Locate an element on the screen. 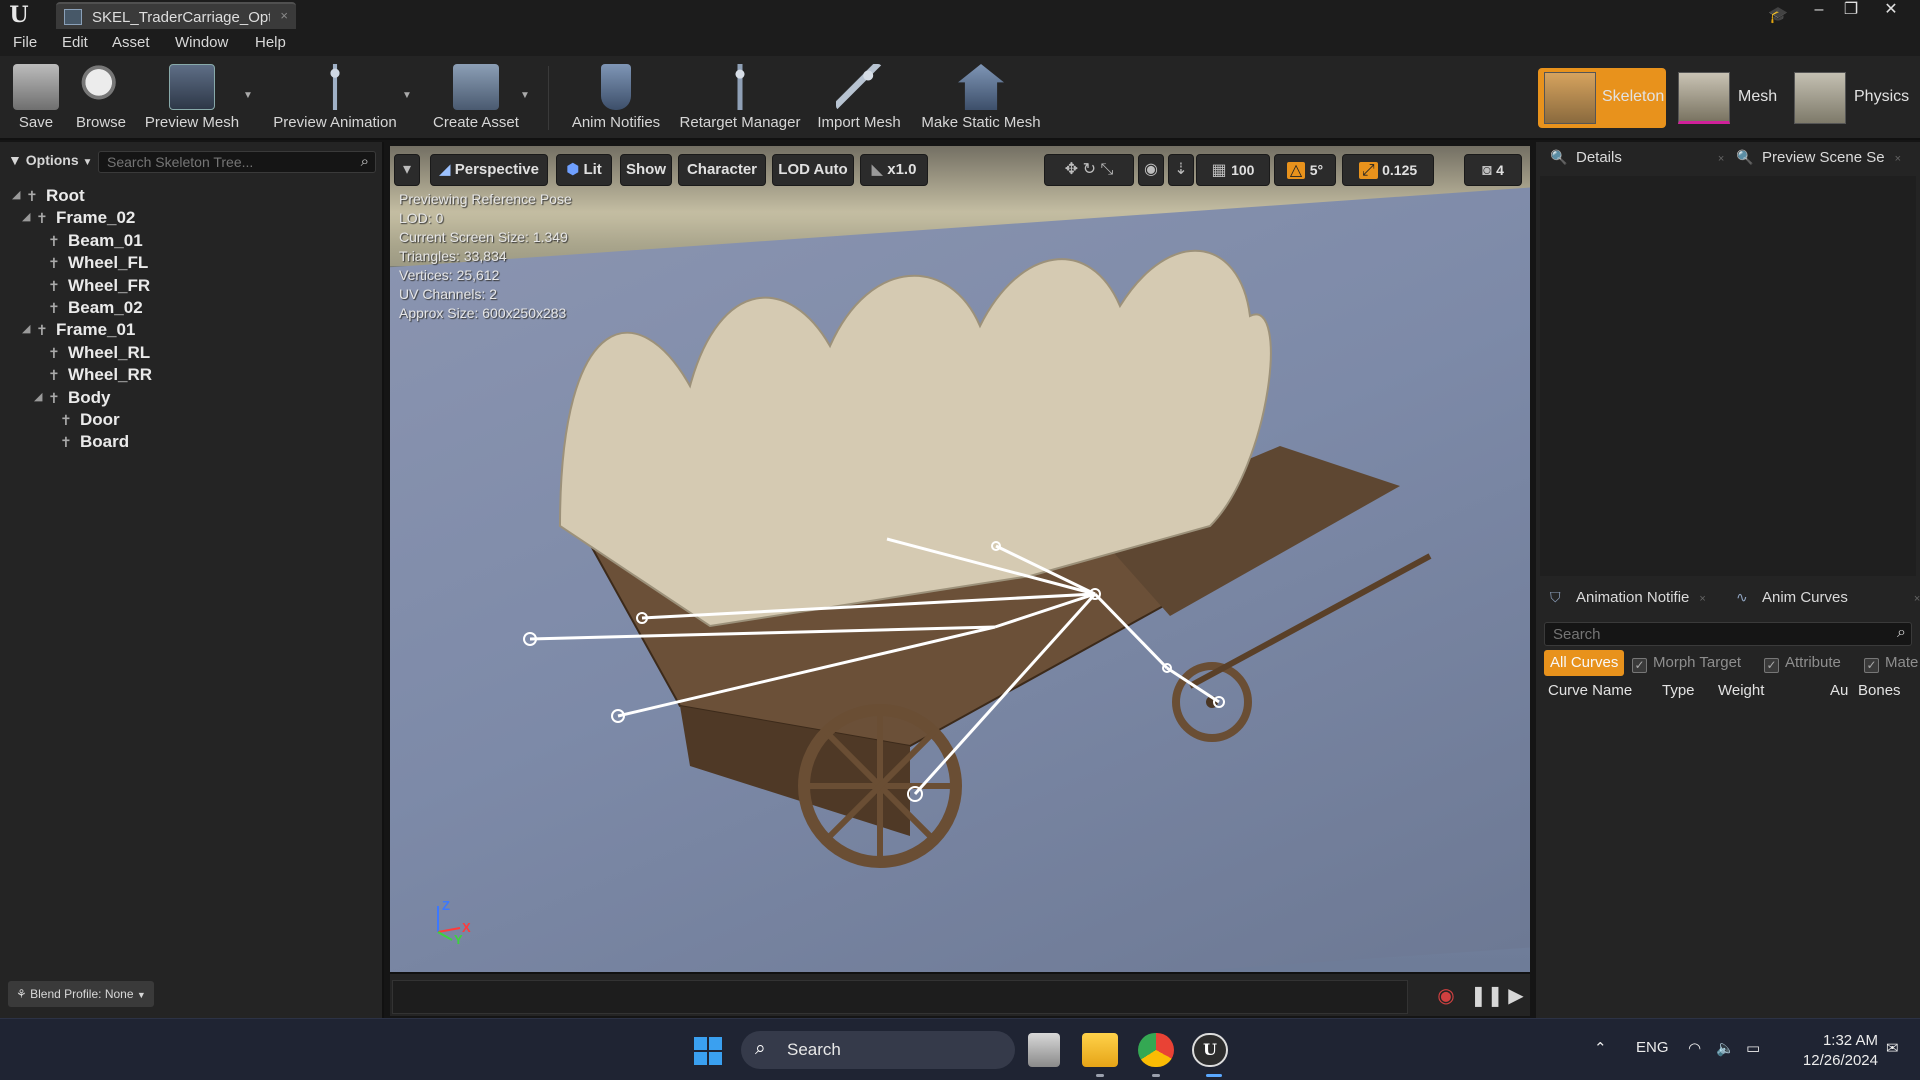 The height and width of the screenshot is (1080, 1920). tab-anim-curves: ∿ Anim Curves × is located at coordinates (1828, 597).